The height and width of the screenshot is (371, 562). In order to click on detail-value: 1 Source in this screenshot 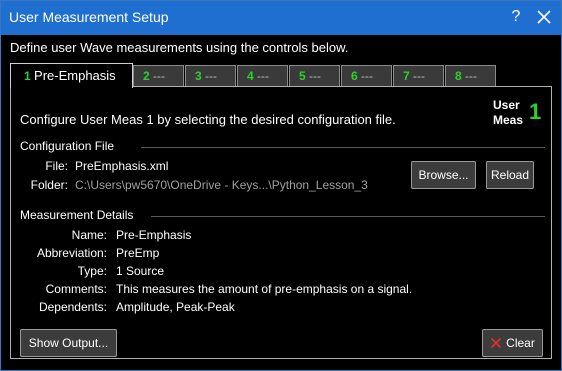, I will do `click(140, 271)`.